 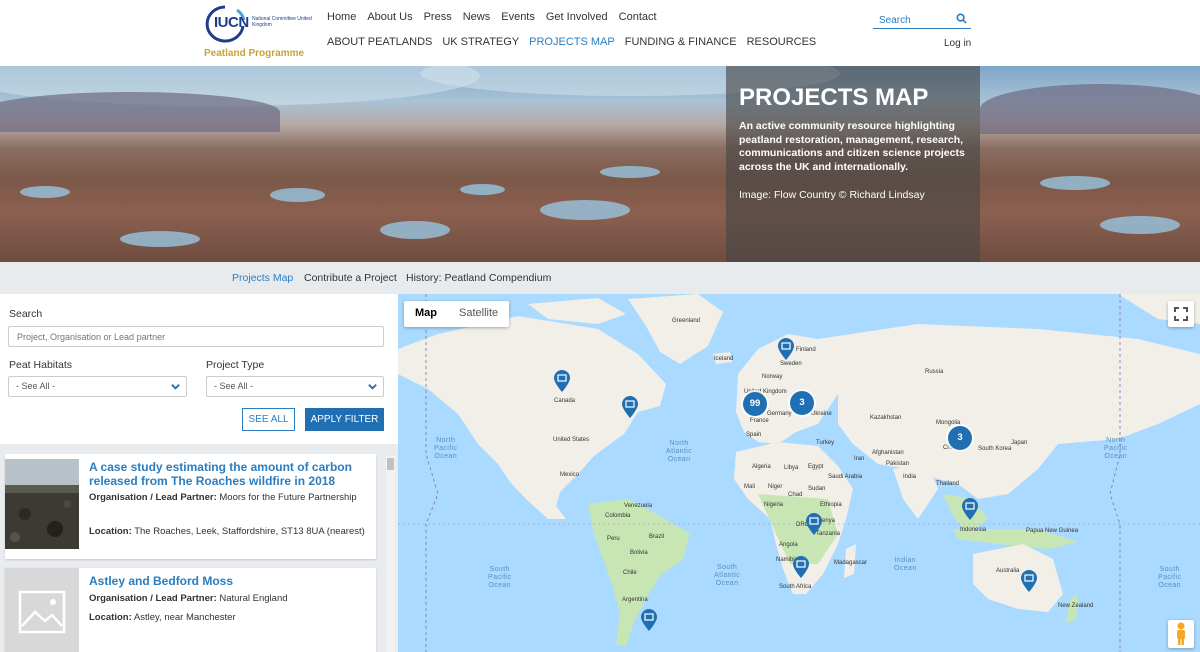 What do you see at coordinates (1076, 606) in the screenshot?
I see `country-label: New Zealand` at bounding box center [1076, 606].